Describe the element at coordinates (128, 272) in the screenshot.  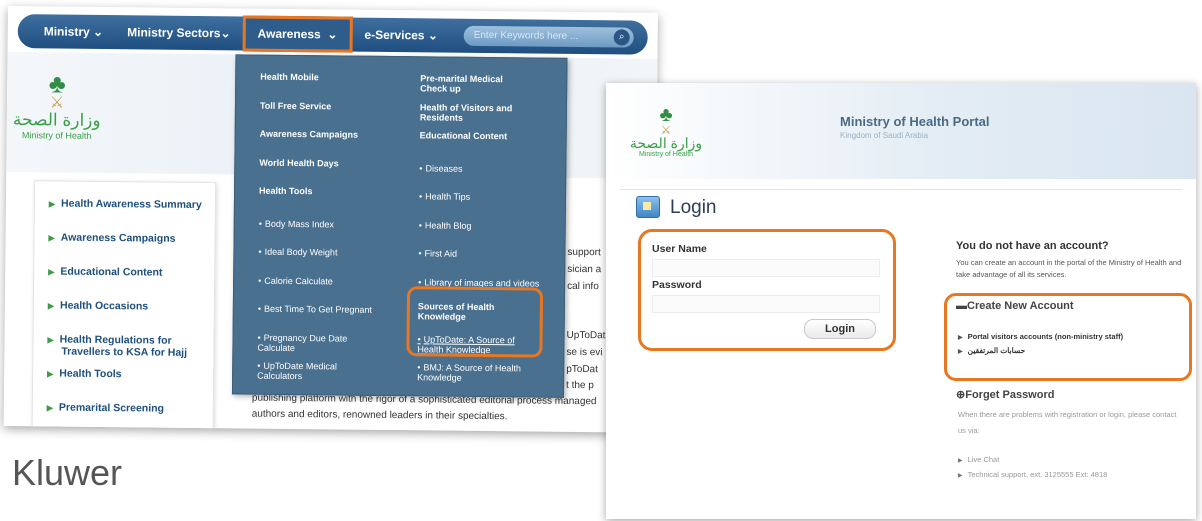
I see `sidebar-item-educational-content: ▶ Educational Content` at that location.